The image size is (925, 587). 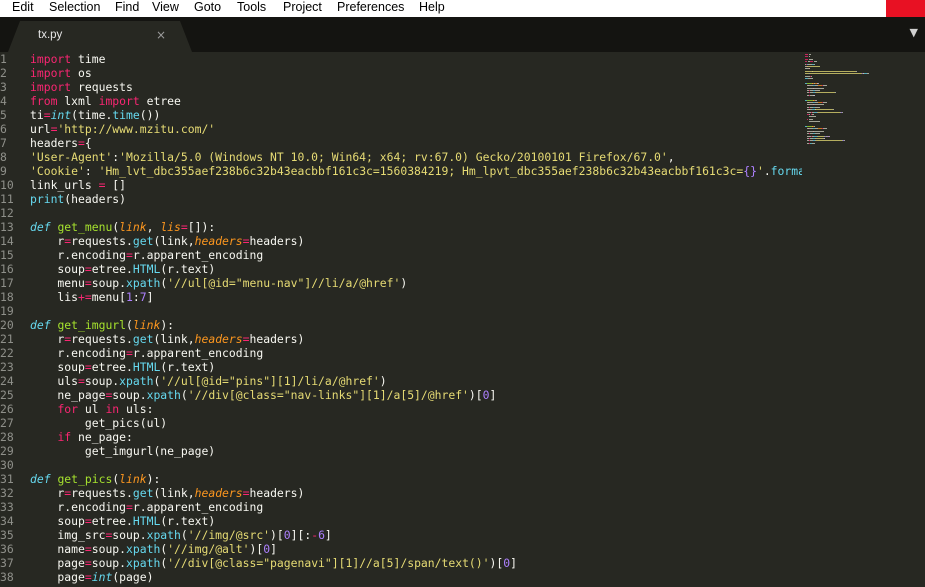 What do you see at coordinates (98, 423) in the screenshot?
I see `code-line: get_pics(ul)` at bounding box center [98, 423].